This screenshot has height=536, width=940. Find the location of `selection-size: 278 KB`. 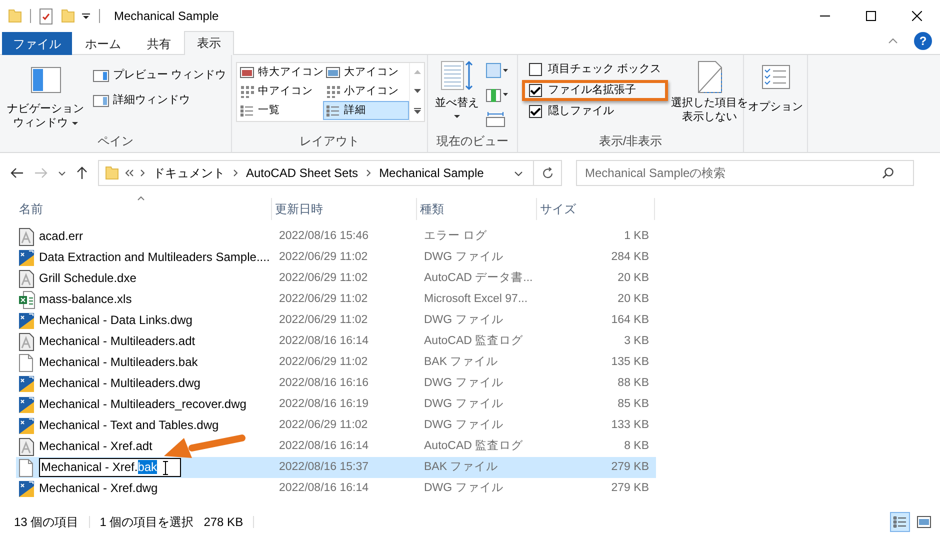

selection-size: 278 KB is located at coordinates (224, 522).